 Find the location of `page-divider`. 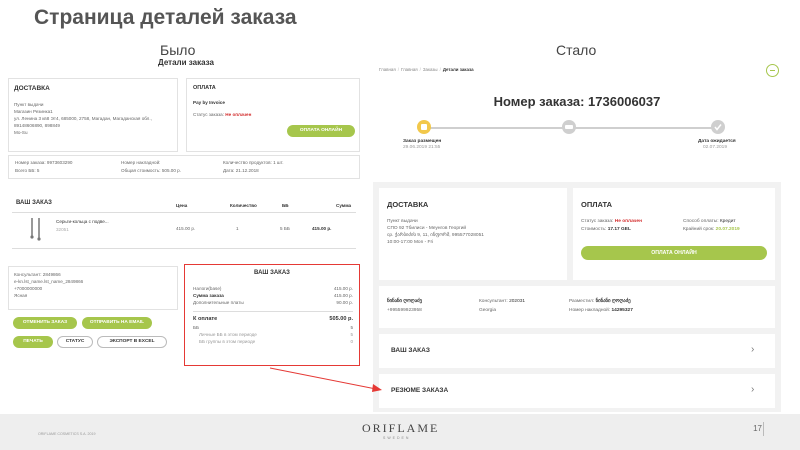

page-divider is located at coordinates (763, 429).